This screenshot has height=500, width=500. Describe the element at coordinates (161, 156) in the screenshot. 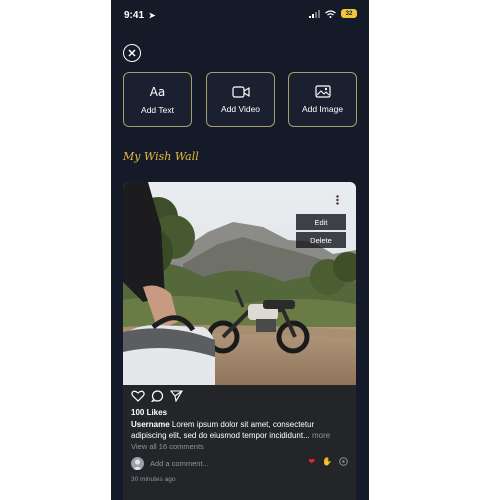

I see `wish-wall-title: My Wish Wall` at that location.